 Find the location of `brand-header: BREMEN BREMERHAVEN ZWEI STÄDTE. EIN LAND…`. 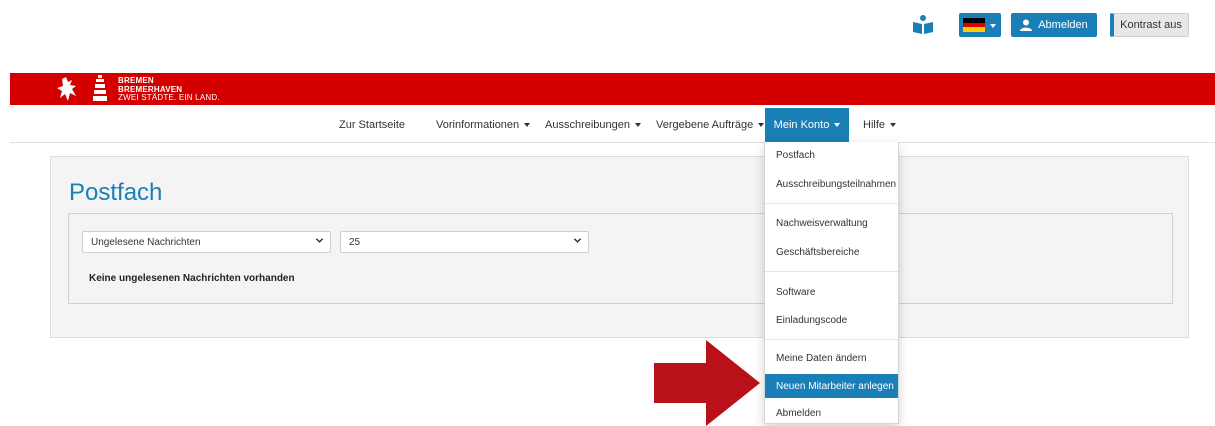

brand-header: BREMEN BREMERHAVEN ZWEI STÄDTE. EIN LAND… is located at coordinates (612, 89).